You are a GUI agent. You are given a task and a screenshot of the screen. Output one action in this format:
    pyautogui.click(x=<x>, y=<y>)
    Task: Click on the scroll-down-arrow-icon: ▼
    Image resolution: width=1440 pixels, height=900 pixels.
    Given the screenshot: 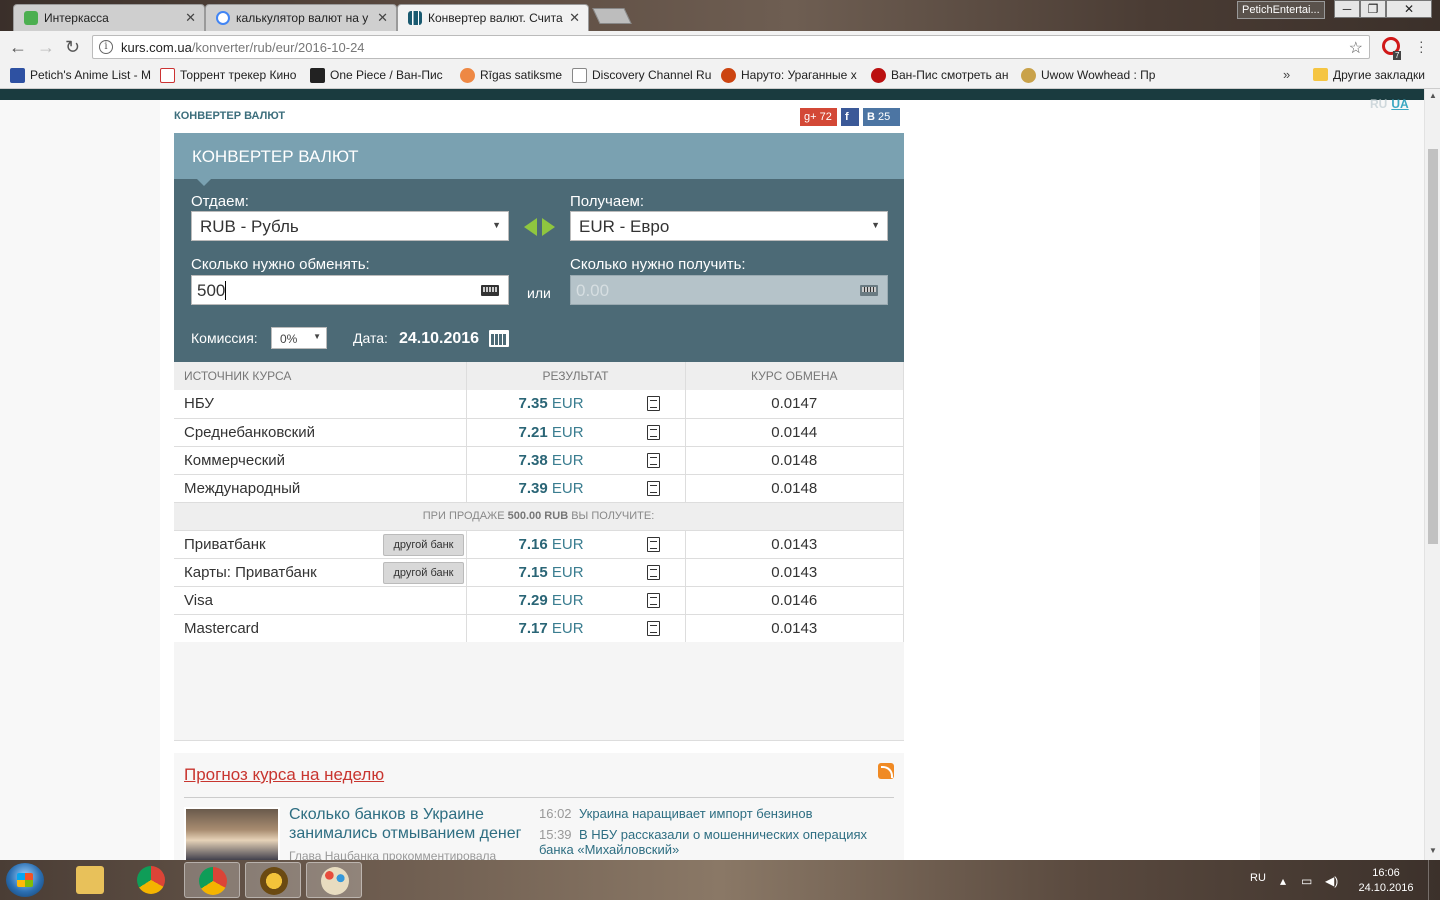 What is the action you would take?
    pyautogui.click(x=1433, y=850)
    